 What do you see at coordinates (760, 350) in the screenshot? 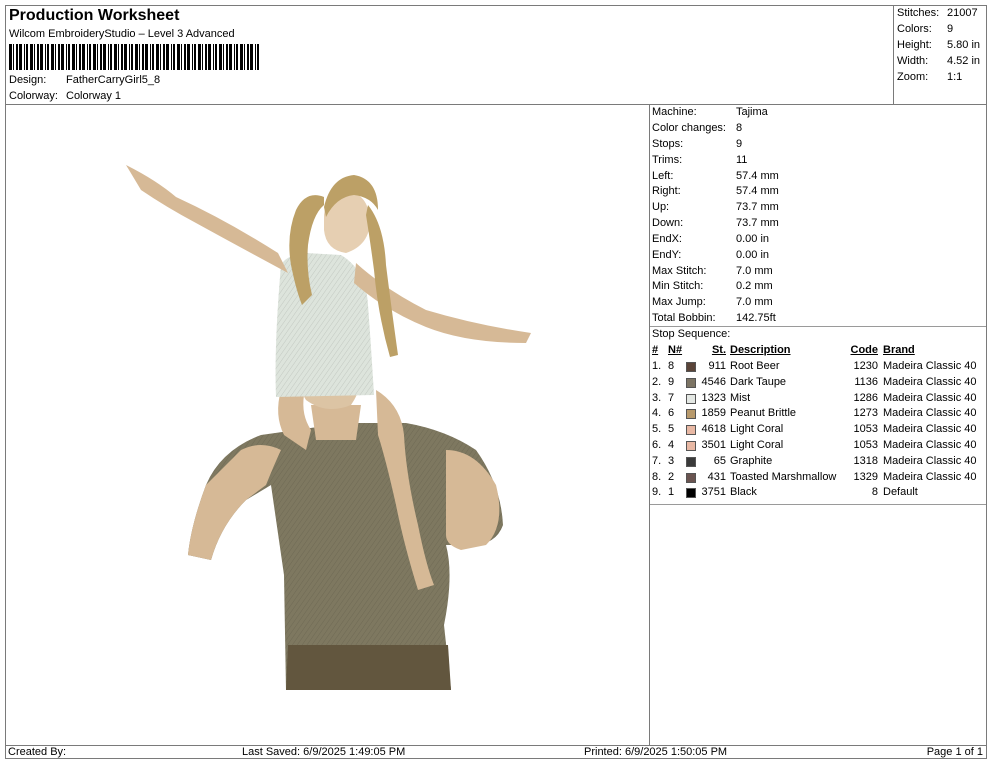
I see `col-header-description: Description` at bounding box center [760, 350].